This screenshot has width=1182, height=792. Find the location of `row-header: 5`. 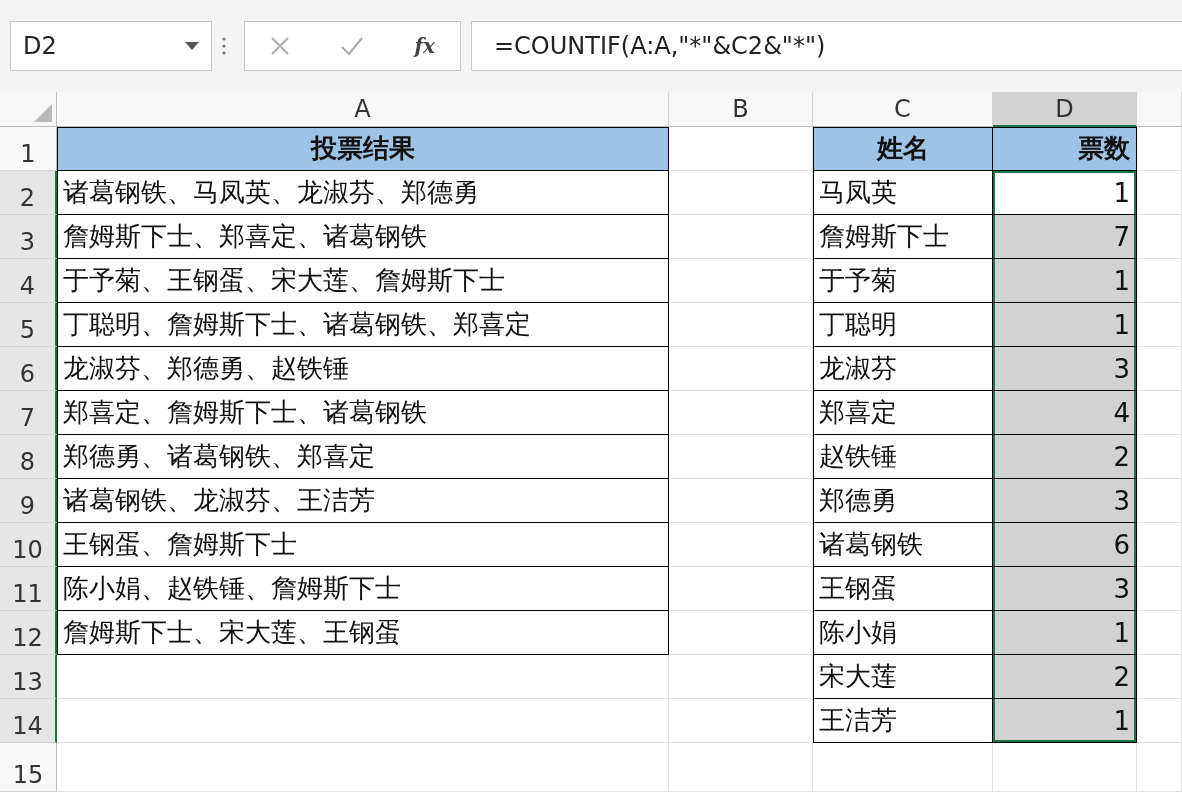

row-header: 5 is located at coordinates (28, 325).